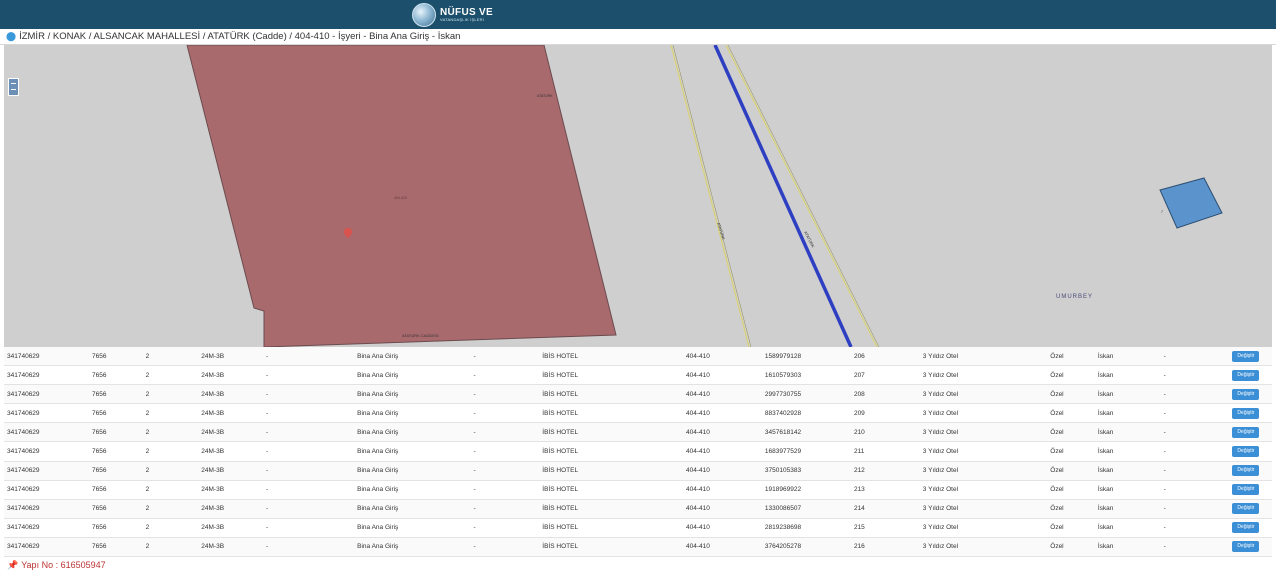  What do you see at coordinates (806, 509) in the screenshot?
I see `table-cell: 1330086507` at bounding box center [806, 509].